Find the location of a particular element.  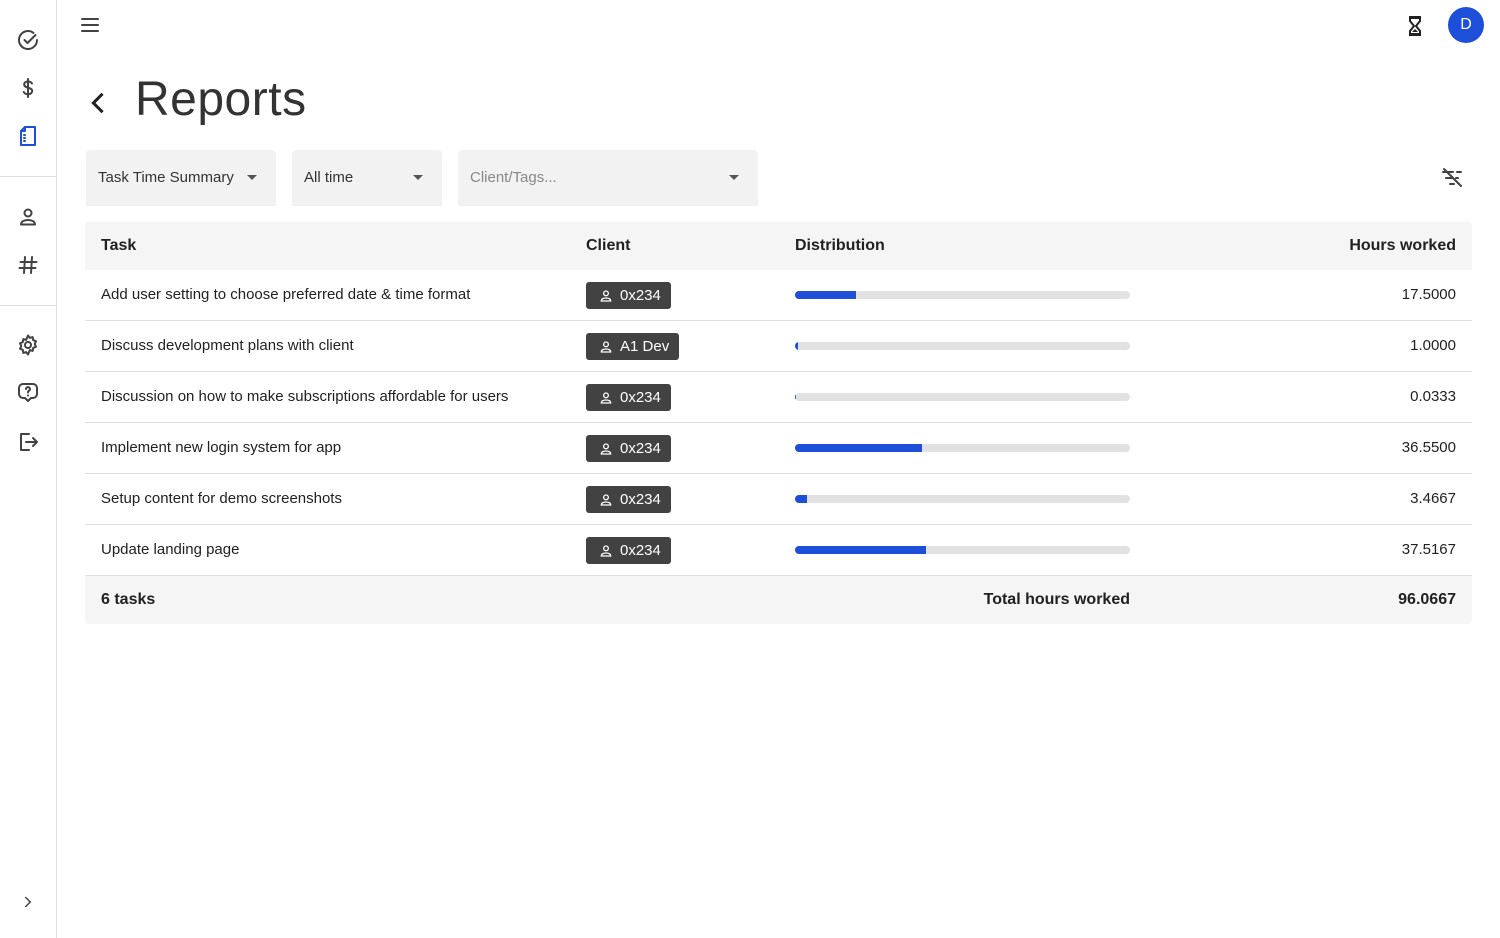

filter-off-icon is located at coordinates (1452, 177).